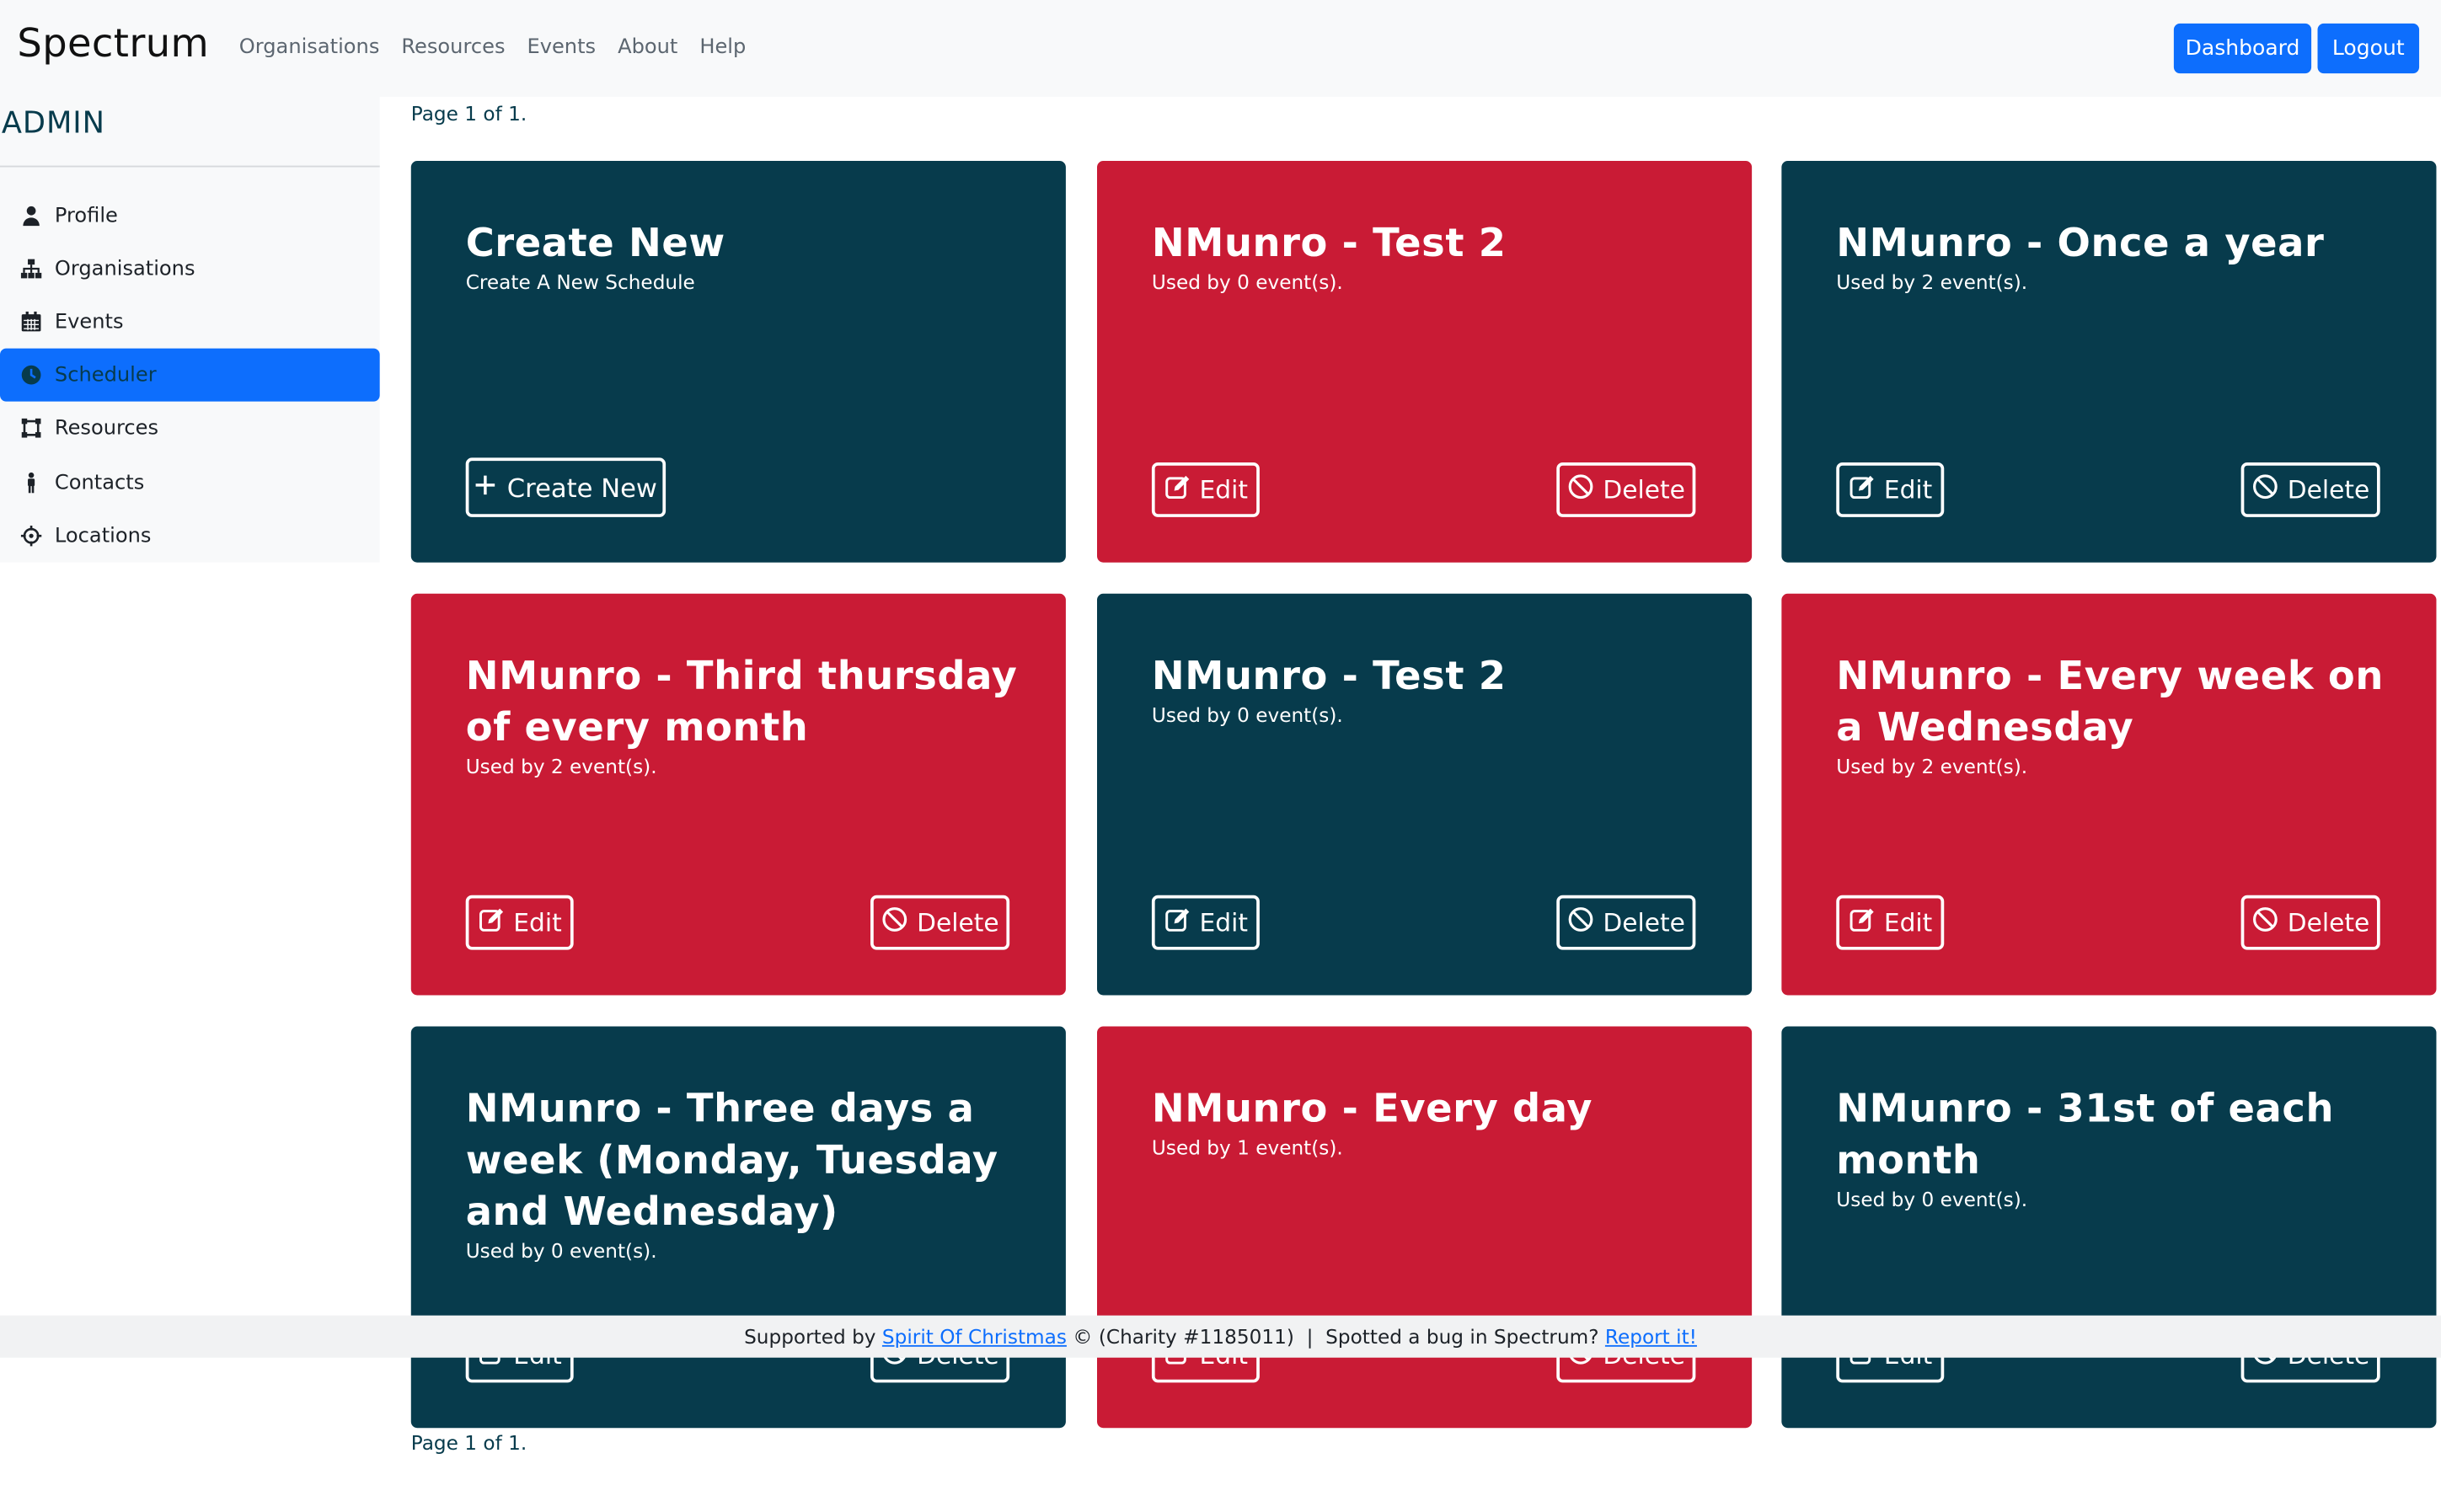 The image size is (2441, 1512). I want to click on sidebar-item-label: Events, so click(89, 322).